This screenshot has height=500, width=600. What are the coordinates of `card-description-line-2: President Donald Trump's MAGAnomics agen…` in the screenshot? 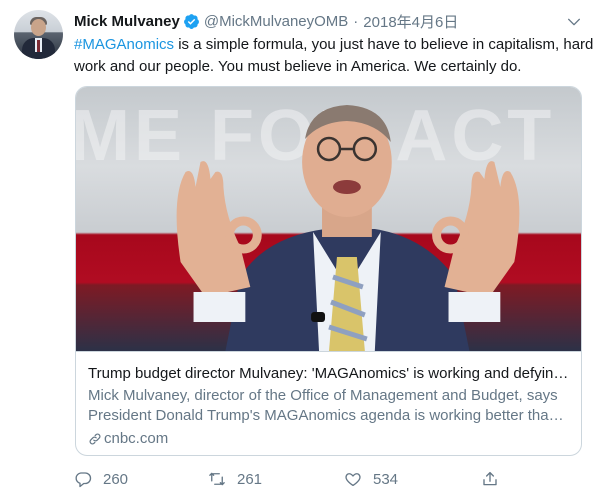 It's located at (328, 415).